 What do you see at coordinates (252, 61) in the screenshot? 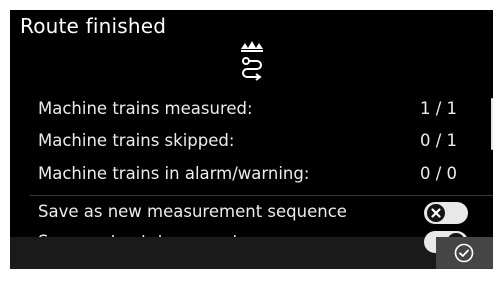
I see `route-finished-crown-icon` at bounding box center [252, 61].